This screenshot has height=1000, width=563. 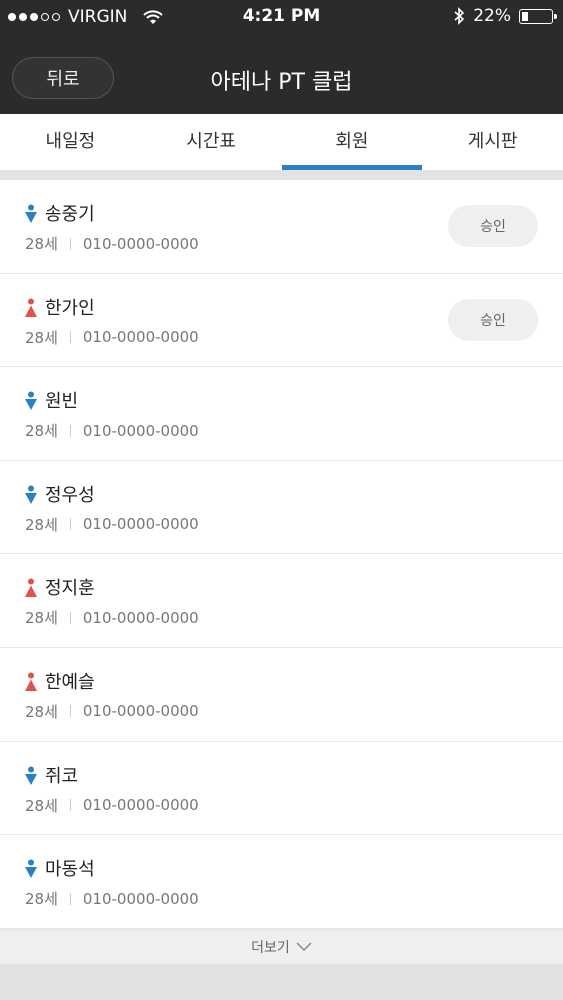 What do you see at coordinates (555, 16) in the screenshot?
I see `battery-nub` at bounding box center [555, 16].